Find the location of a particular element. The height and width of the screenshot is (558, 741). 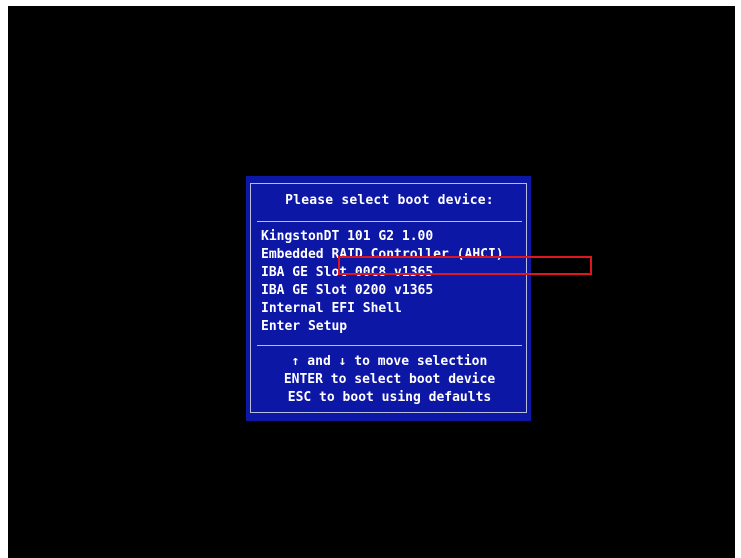

boot-device-internal-efi-shell: Internal EFI Shell is located at coordinates (382, 309).